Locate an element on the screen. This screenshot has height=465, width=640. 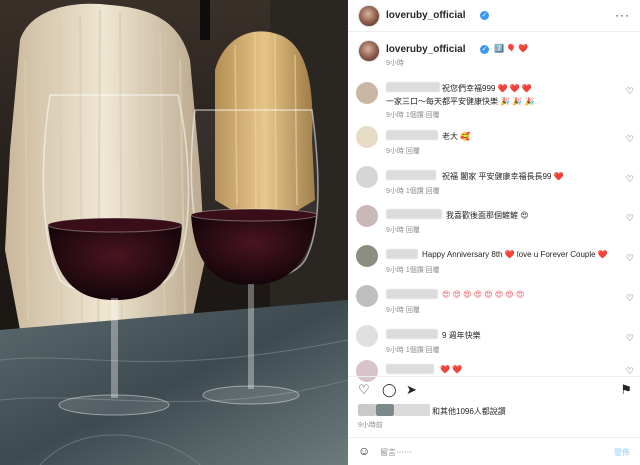
save-icon: ⚑ is located at coordinates (626, 390).